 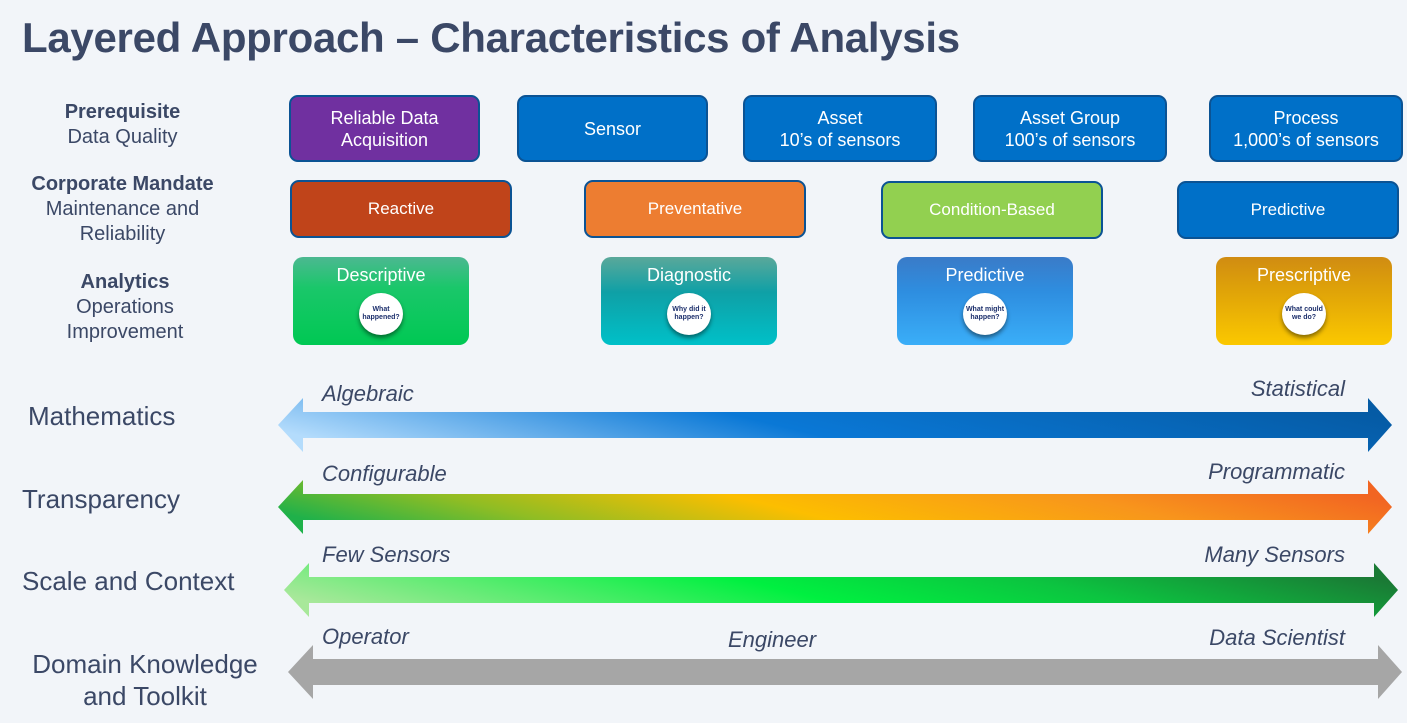 I want to click on row-label-analytics: Analytics Operations Improvement, so click(x=125, y=307).